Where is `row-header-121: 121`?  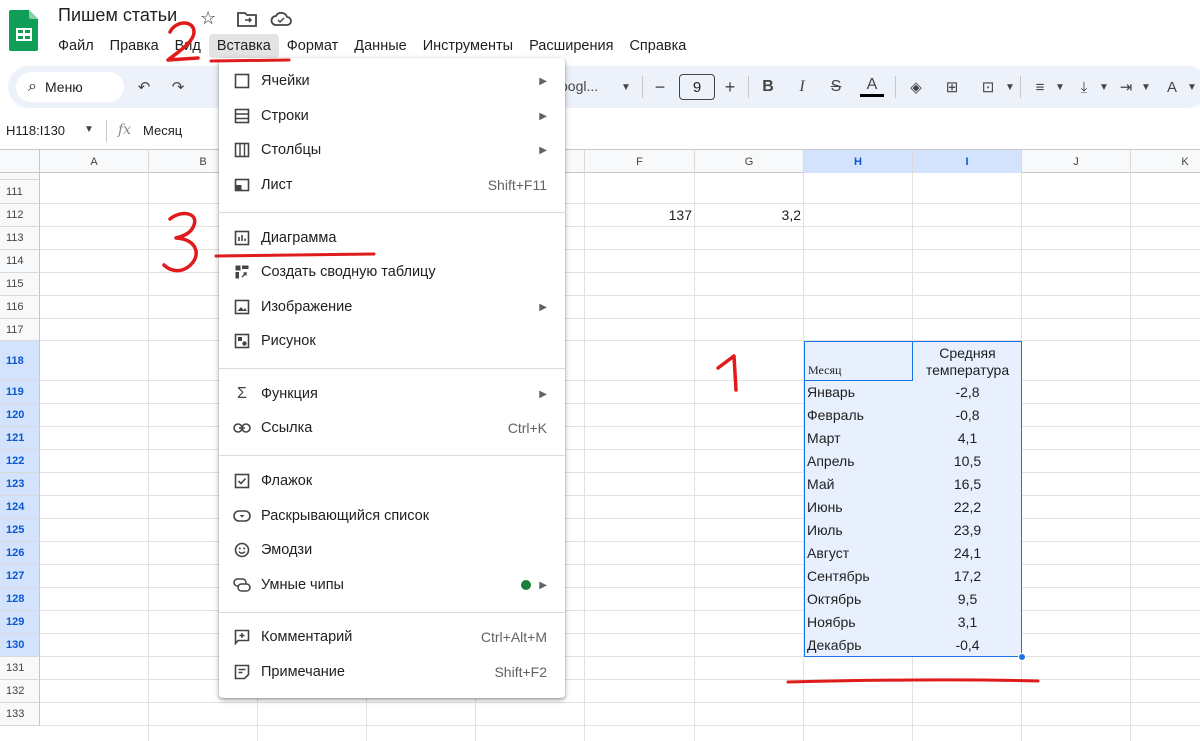 row-header-121: 121 is located at coordinates (20, 438).